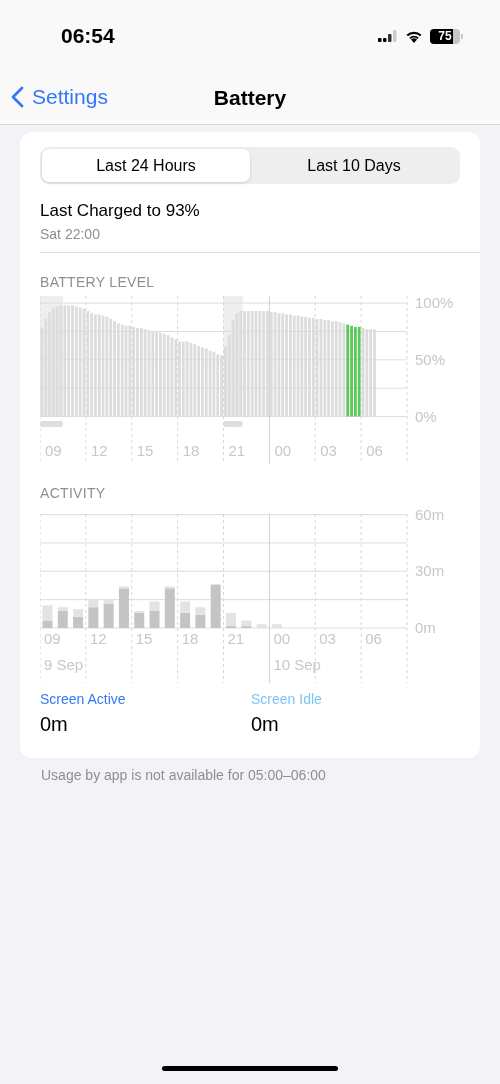 The image size is (500, 1084). Describe the element at coordinates (430, 571) in the screenshot. I see `axis-label: 30m` at that location.